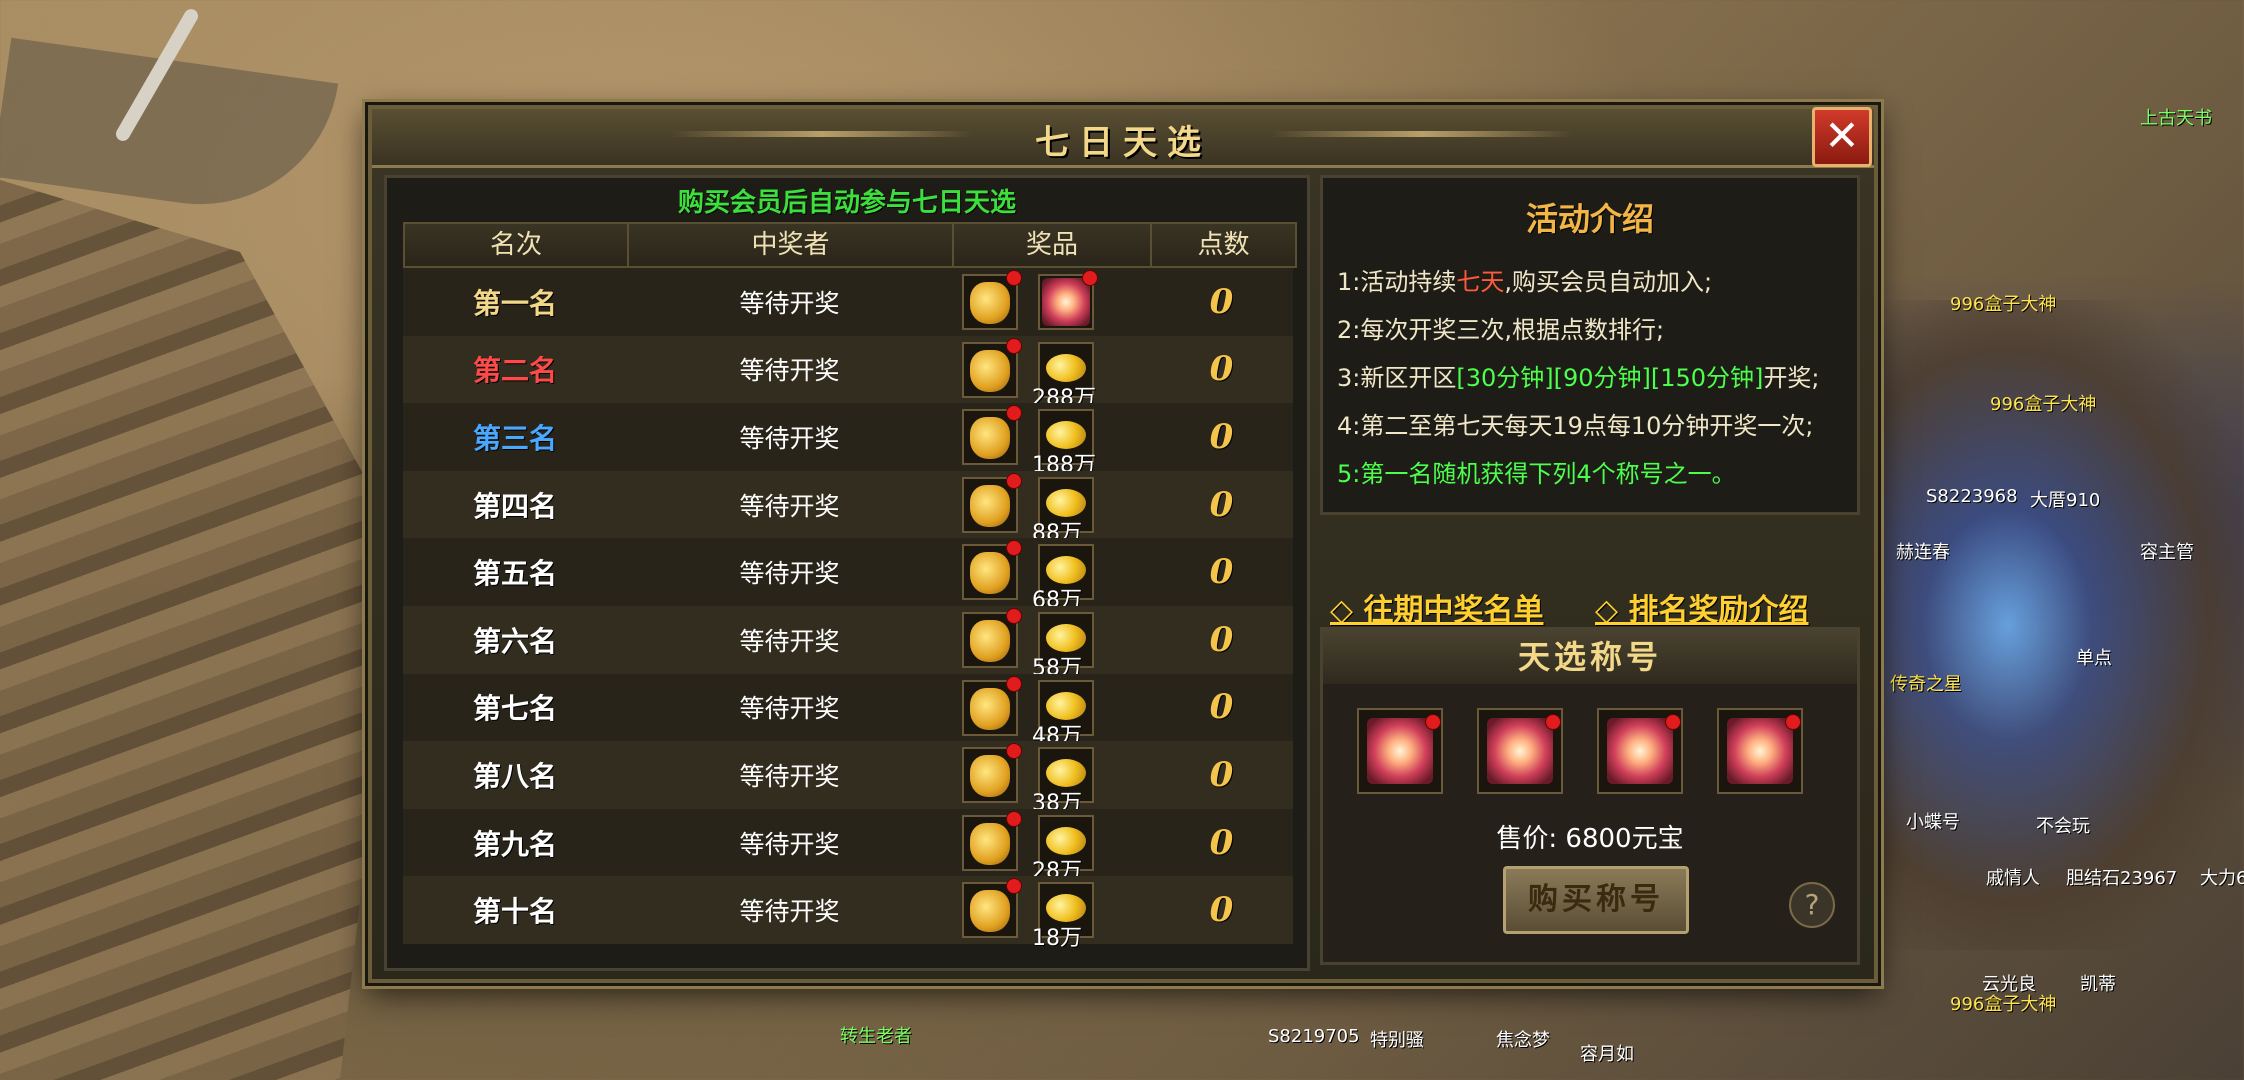 Image resolution: width=2244 pixels, height=1080 pixels. Describe the element at coordinates (1051, 643) in the screenshot. I see `prize-cell: 58万` at that location.